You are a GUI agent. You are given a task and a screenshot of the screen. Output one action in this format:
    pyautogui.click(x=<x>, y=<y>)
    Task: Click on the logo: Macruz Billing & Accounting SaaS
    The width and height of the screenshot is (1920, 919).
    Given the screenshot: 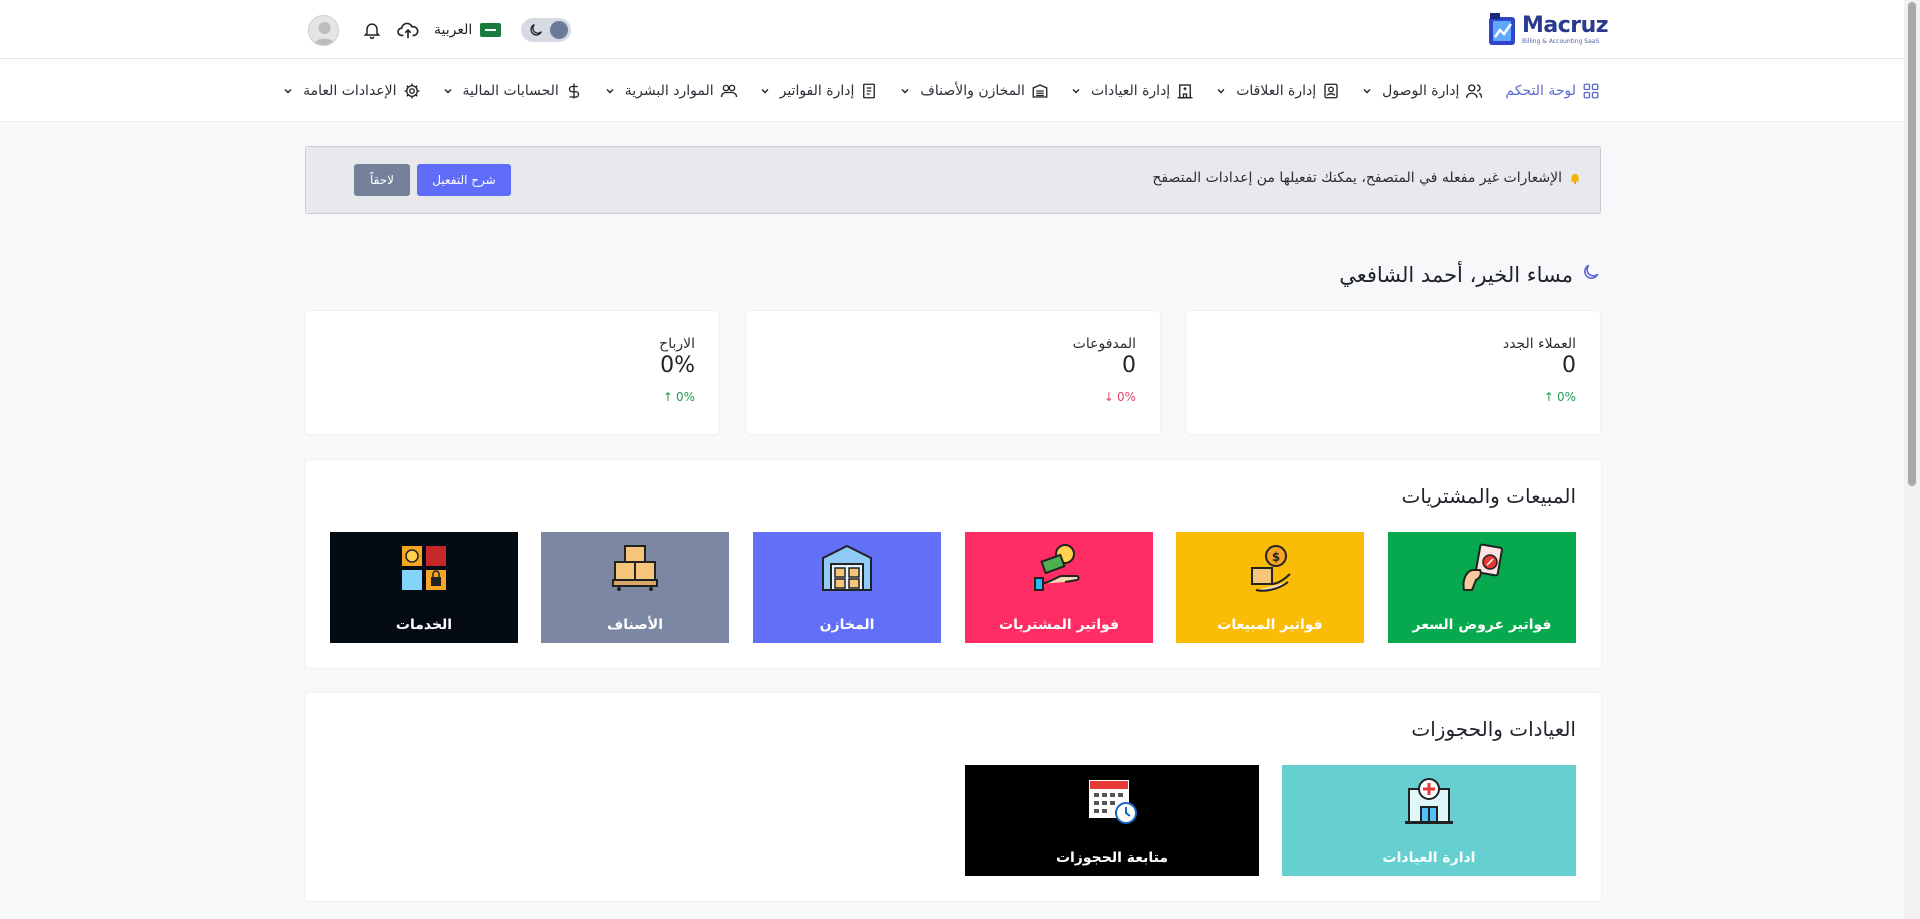 What is the action you would take?
    pyautogui.click(x=1548, y=30)
    